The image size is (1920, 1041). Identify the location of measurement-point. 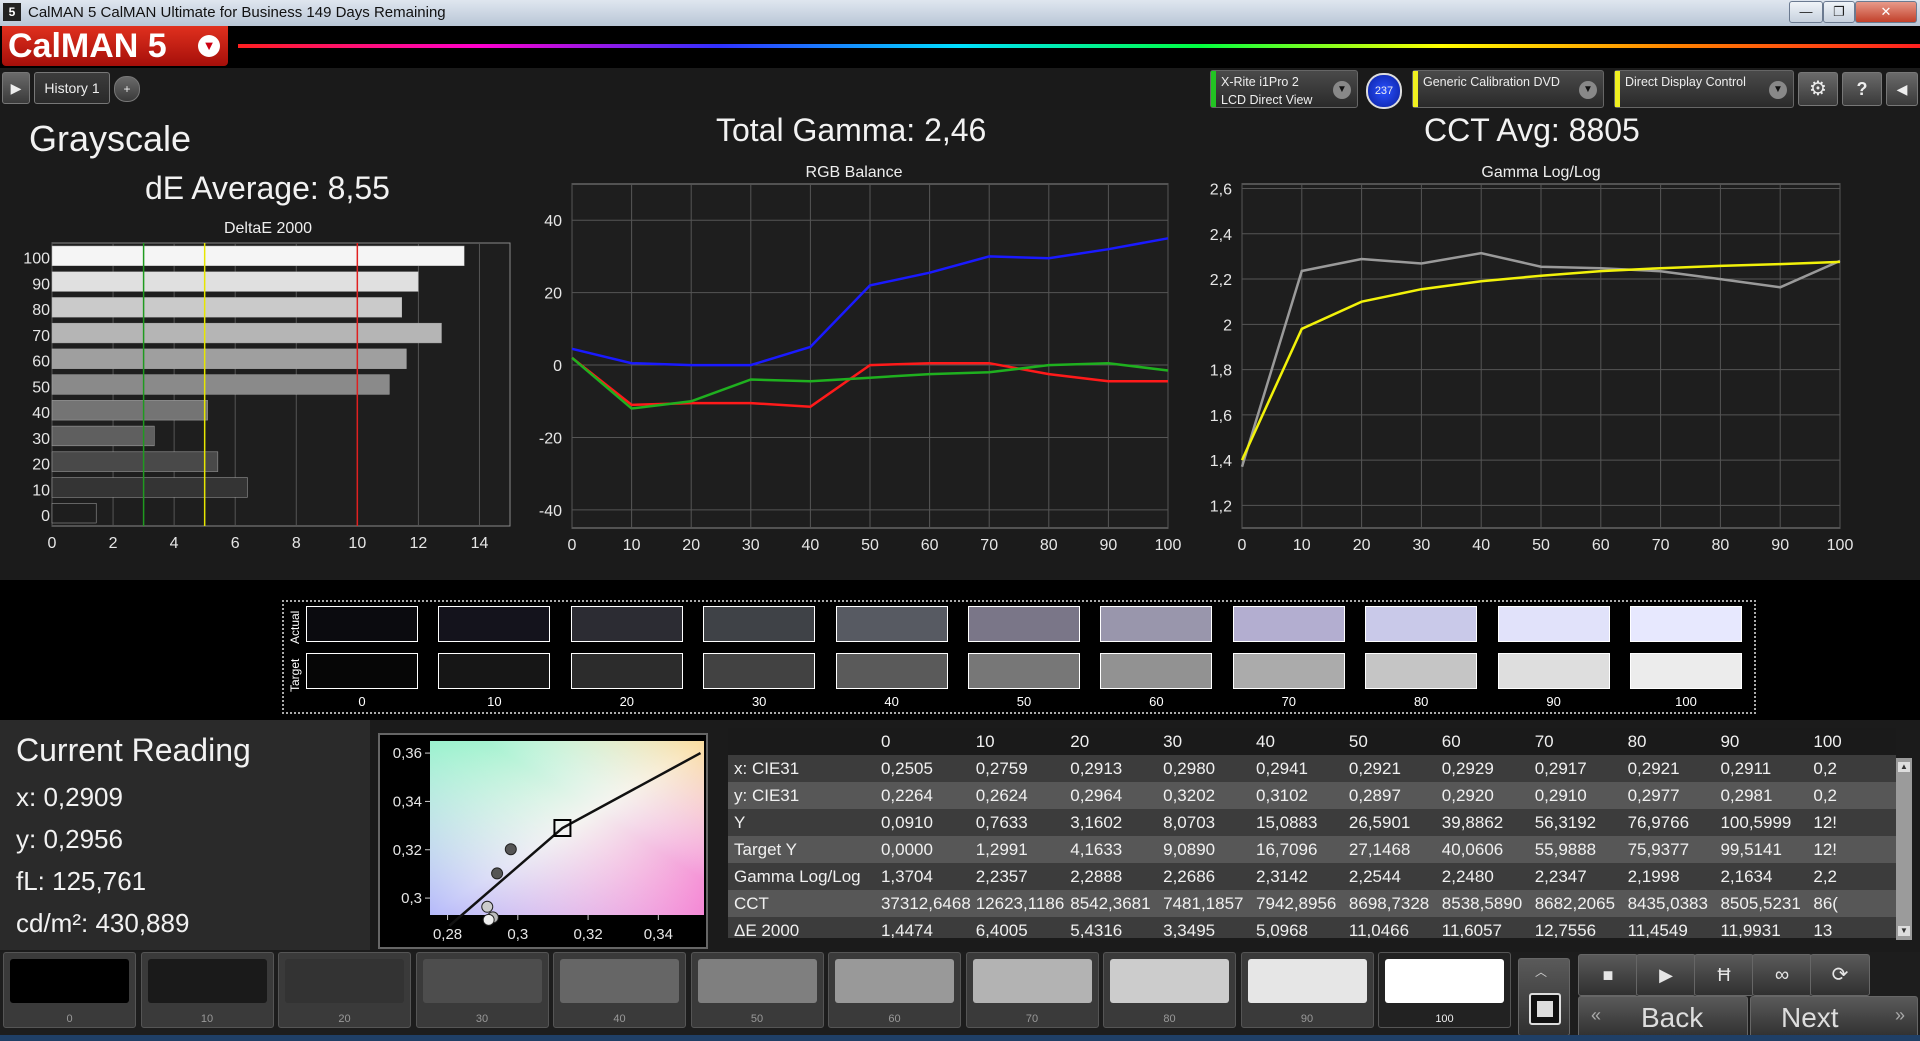
(487, 906).